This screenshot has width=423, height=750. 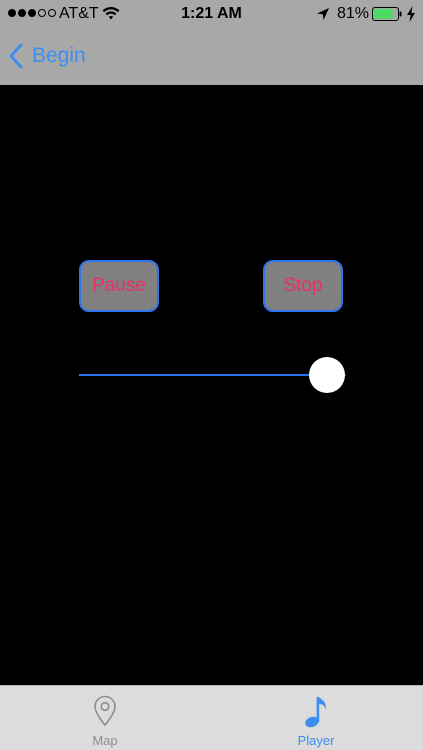 What do you see at coordinates (16, 56) in the screenshot?
I see `chevron-left-icon` at bounding box center [16, 56].